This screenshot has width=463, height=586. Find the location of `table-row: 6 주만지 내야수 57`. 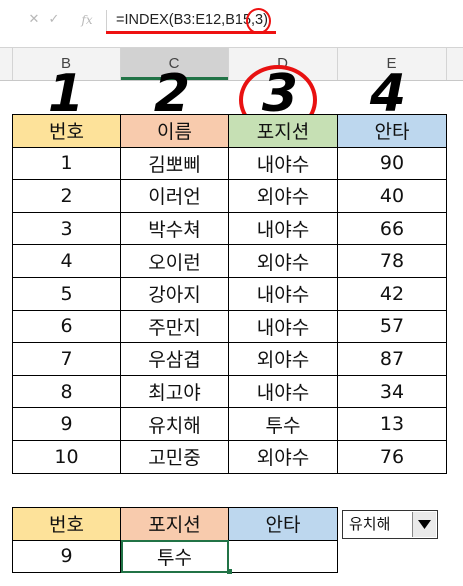

table-row: 6 주만지 내야수 57 is located at coordinates (229, 326).